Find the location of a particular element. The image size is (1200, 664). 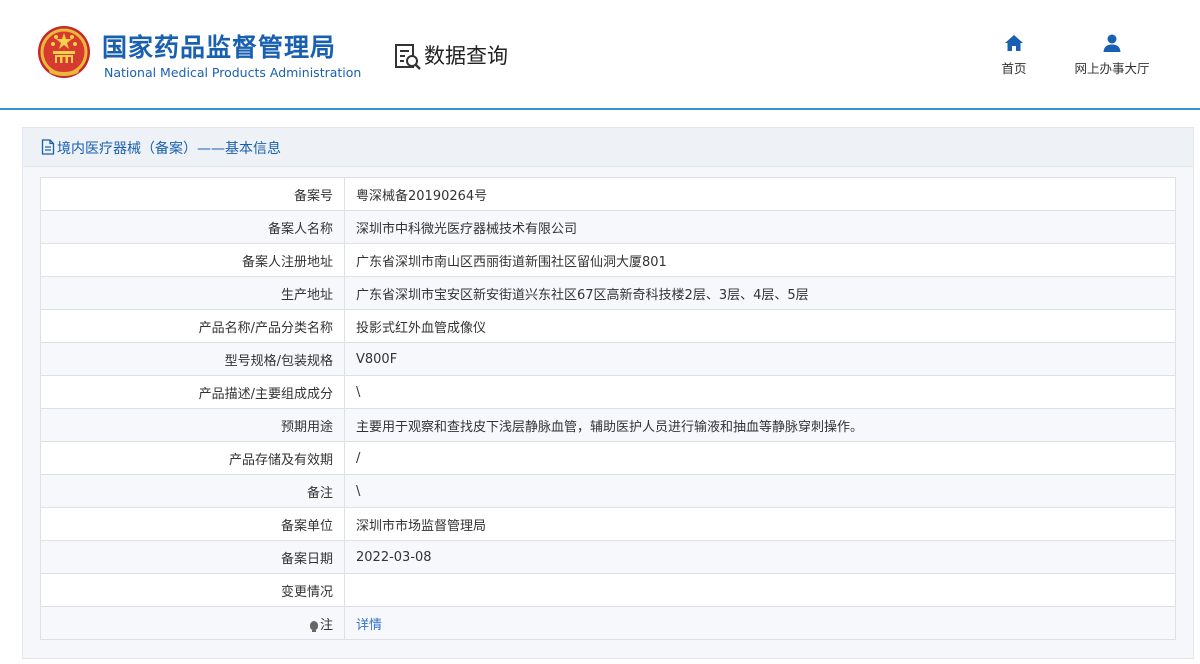

table-row: 注 详情 is located at coordinates (608, 623).